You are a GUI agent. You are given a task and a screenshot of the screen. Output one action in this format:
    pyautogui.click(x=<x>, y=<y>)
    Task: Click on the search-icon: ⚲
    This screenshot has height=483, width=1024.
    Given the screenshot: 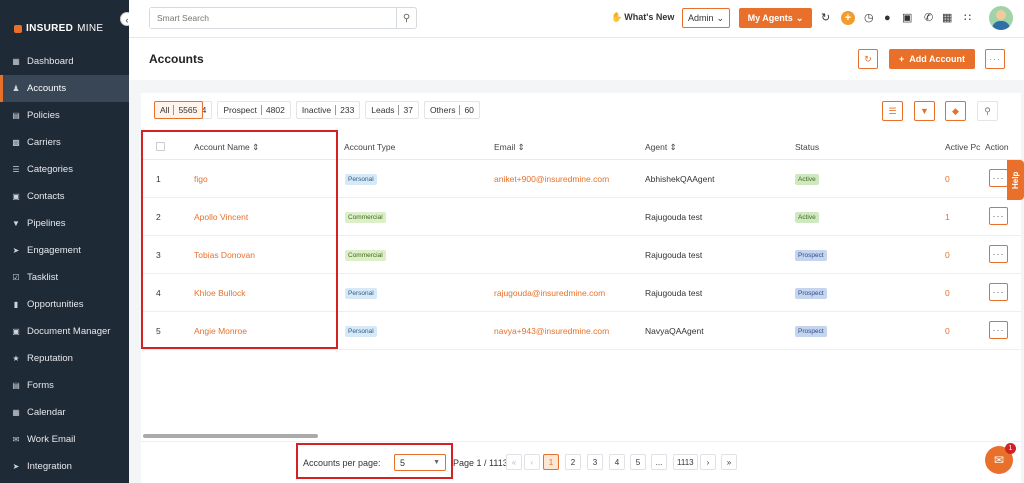 What is the action you would take?
    pyautogui.click(x=406, y=18)
    